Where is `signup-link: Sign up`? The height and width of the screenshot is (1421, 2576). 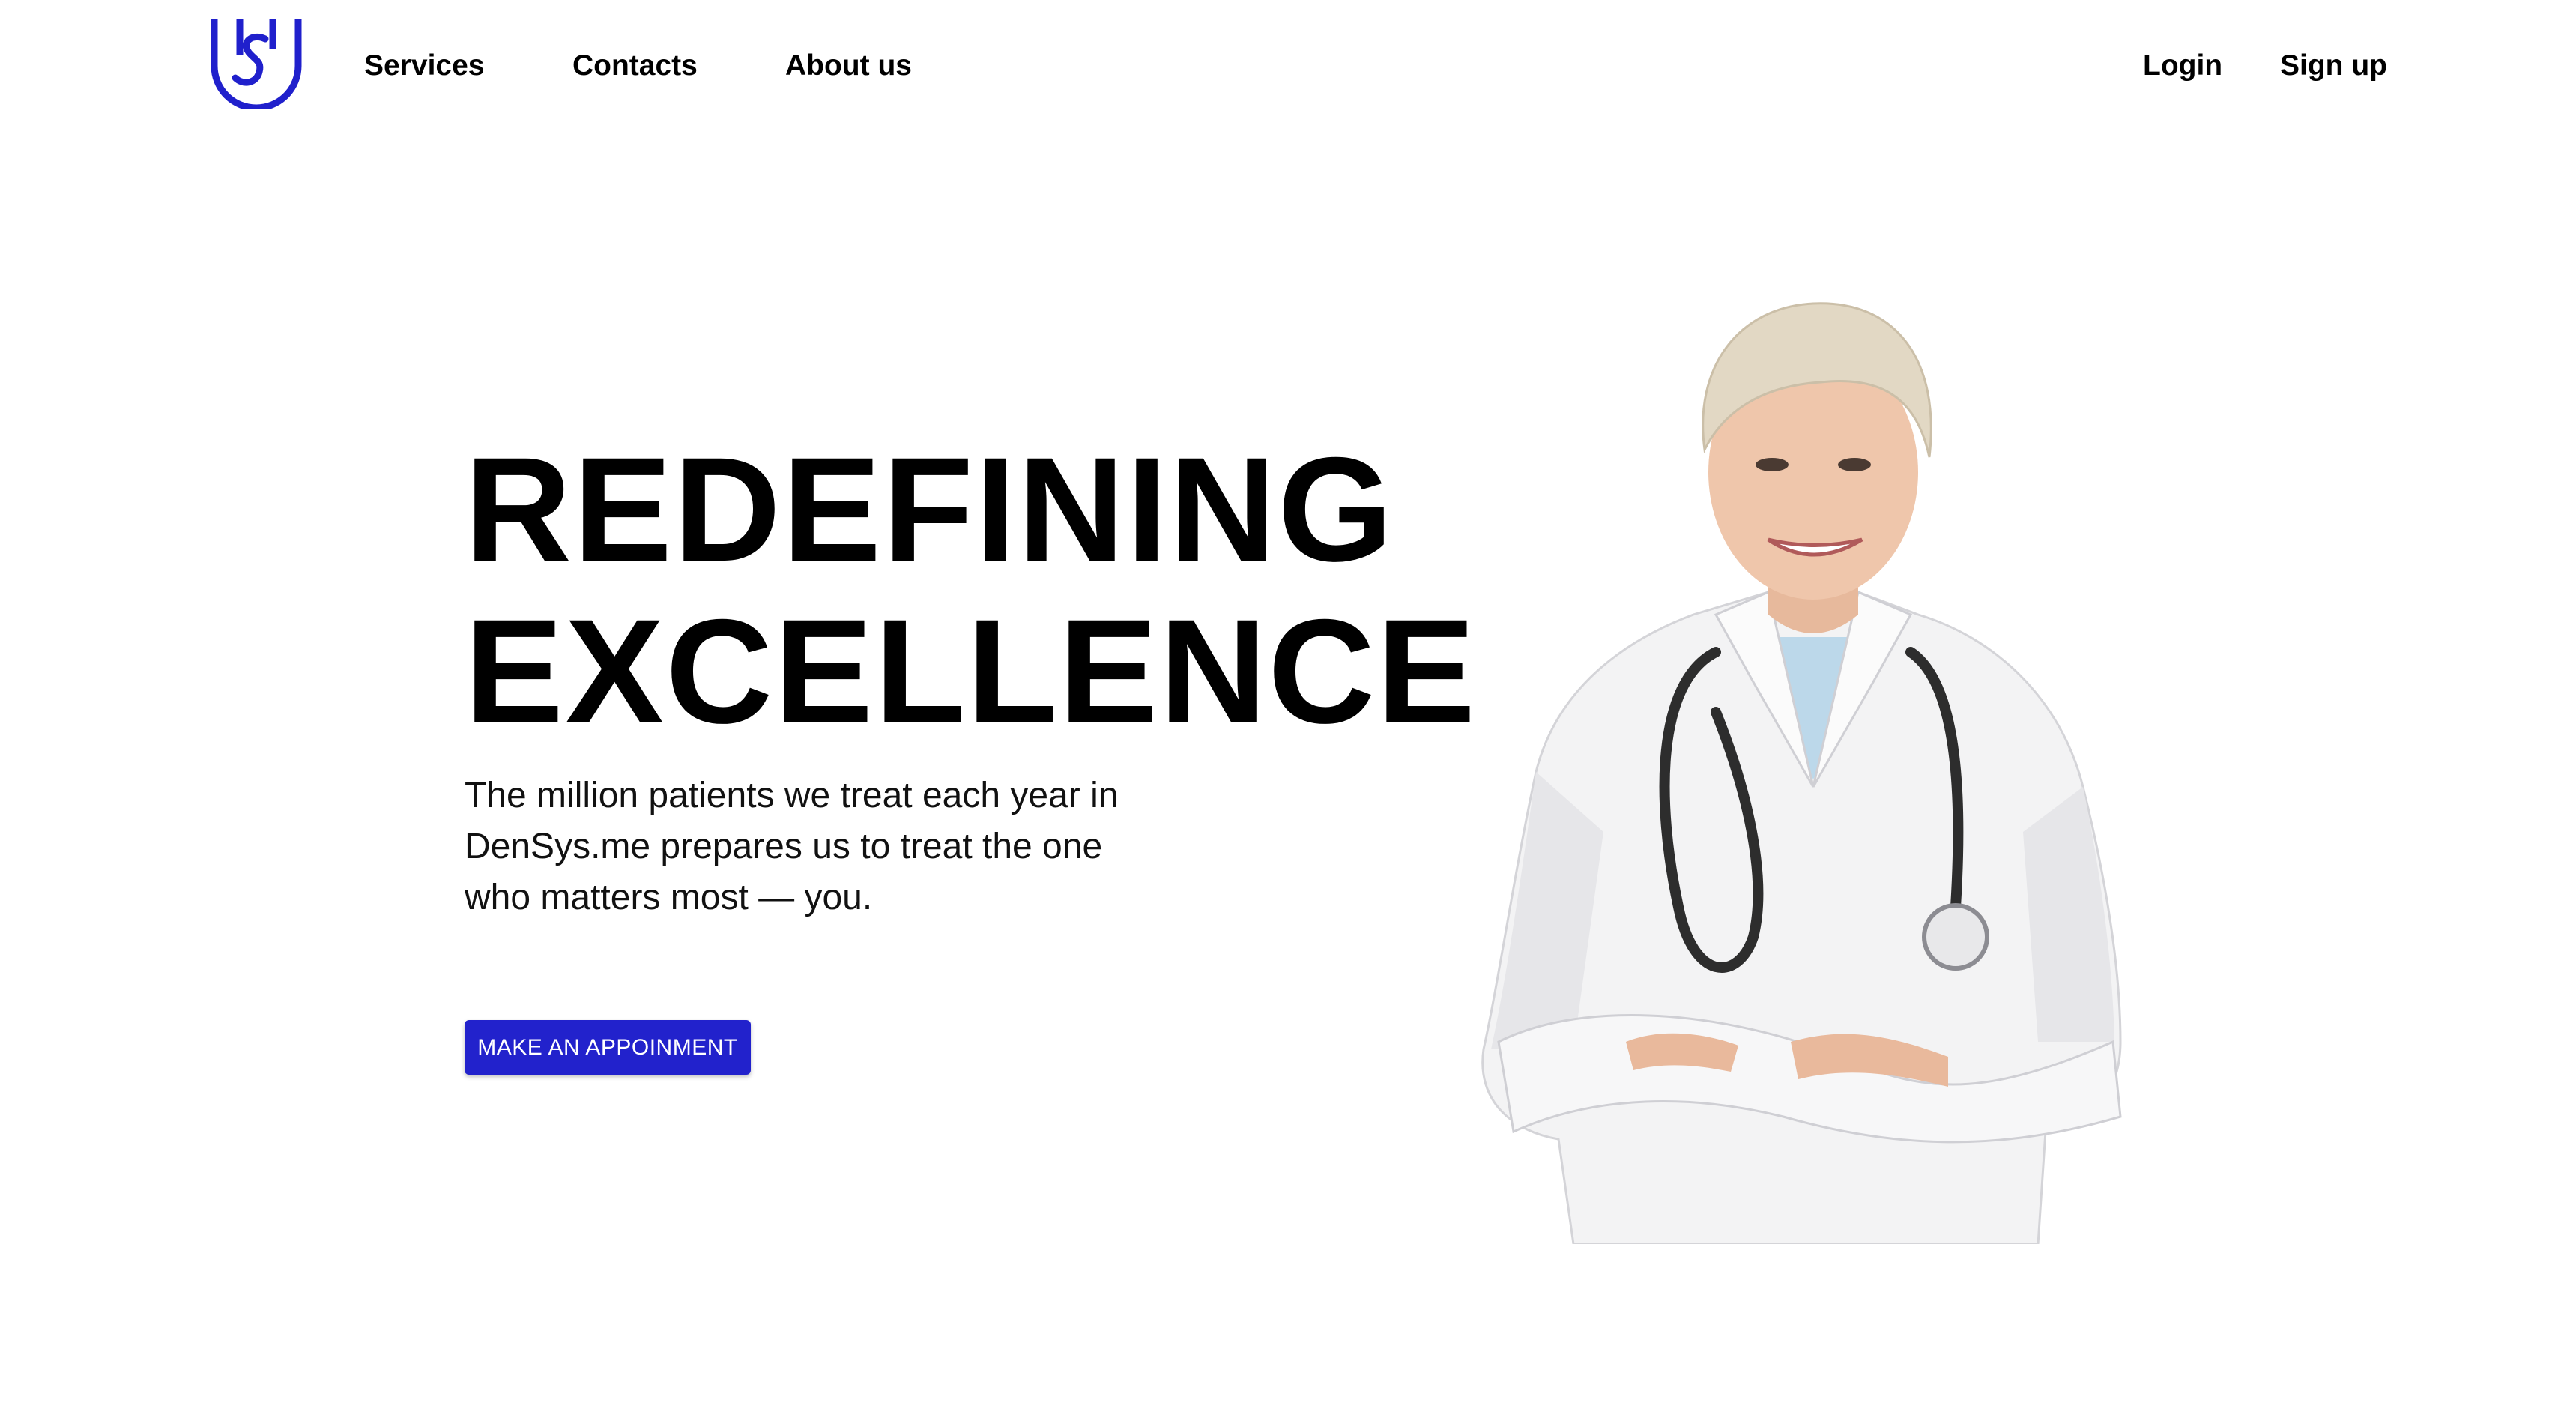
signup-link: Sign up is located at coordinates (2333, 65).